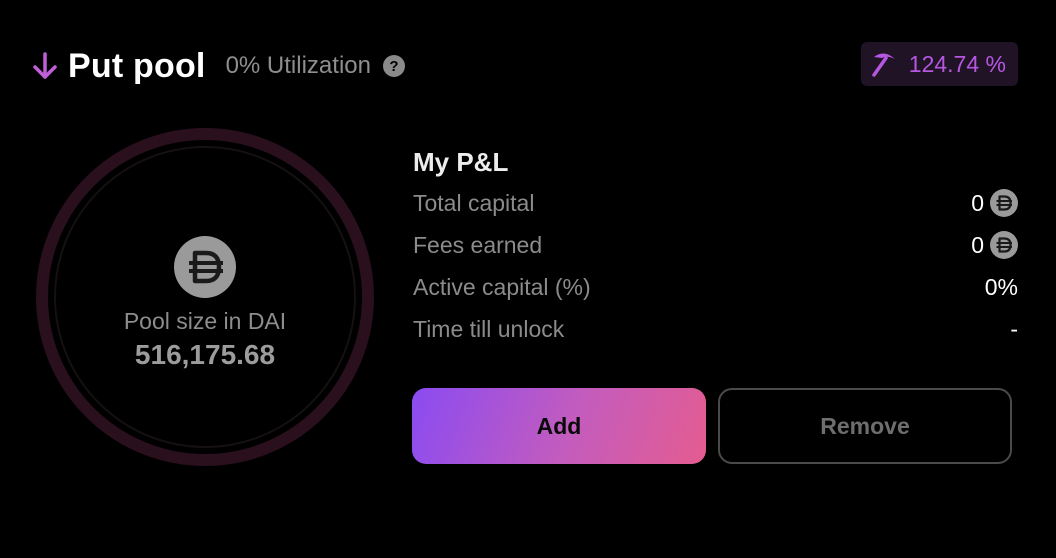 Image resolution: width=1056 pixels, height=558 pixels. Describe the element at coordinates (137, 65) in the screenshot. I see `page-title: Put pool` at that location.